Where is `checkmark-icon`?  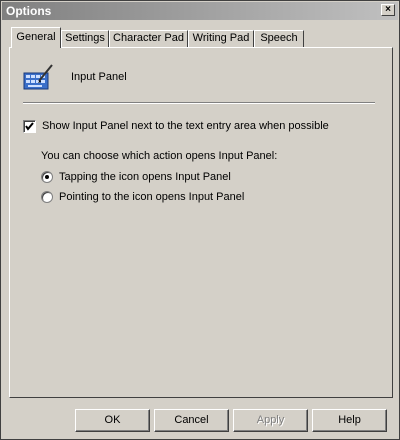 checkmark-icon is located at coordinates (29, 126).